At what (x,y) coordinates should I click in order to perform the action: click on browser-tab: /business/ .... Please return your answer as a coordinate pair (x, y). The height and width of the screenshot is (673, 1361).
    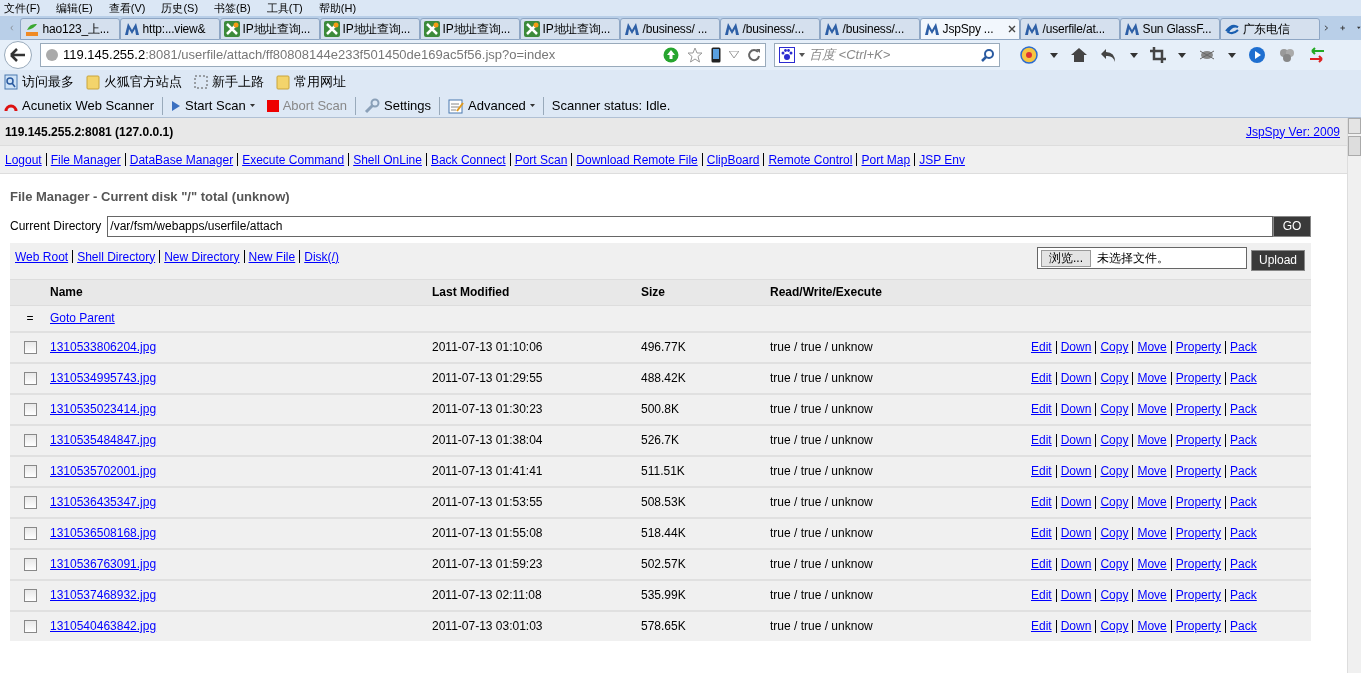
    Looking at the image, I should click on (669, 29).